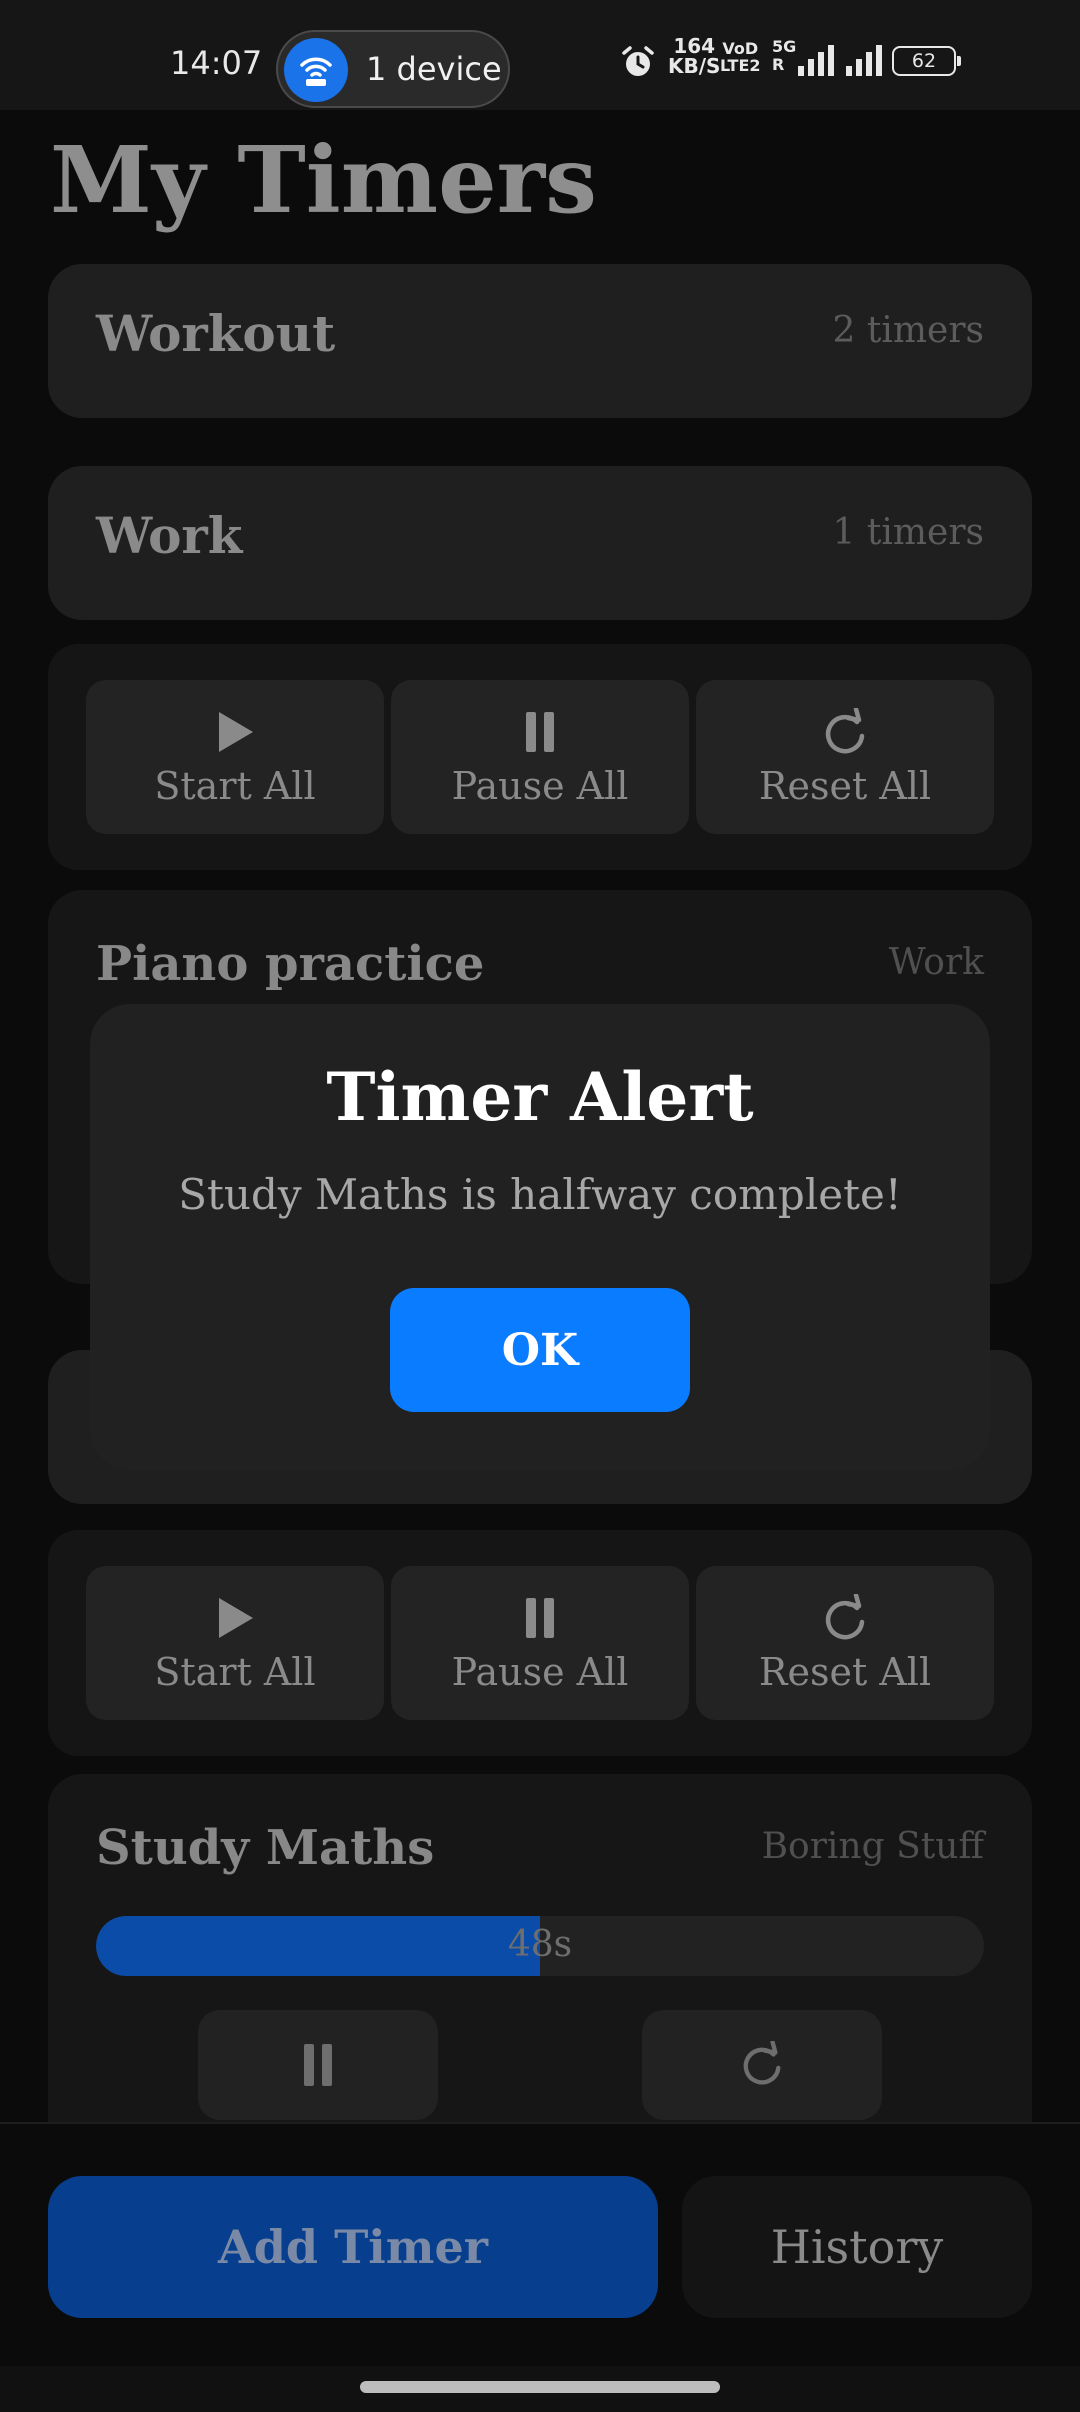 The height and width of the screenshot is (2412, 1080). I want to click on home-indicator, so click(540, 2387).